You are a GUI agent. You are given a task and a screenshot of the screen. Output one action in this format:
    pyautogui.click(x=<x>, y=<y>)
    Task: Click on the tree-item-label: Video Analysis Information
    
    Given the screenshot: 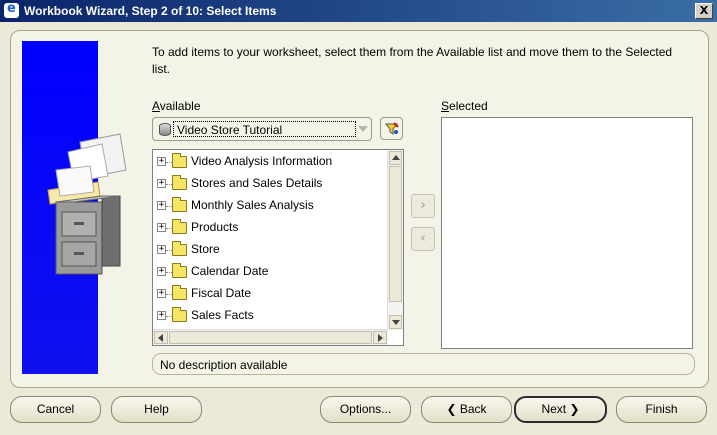 What is the action you would take?
    pyautogui.click(x=262, y=161)
    